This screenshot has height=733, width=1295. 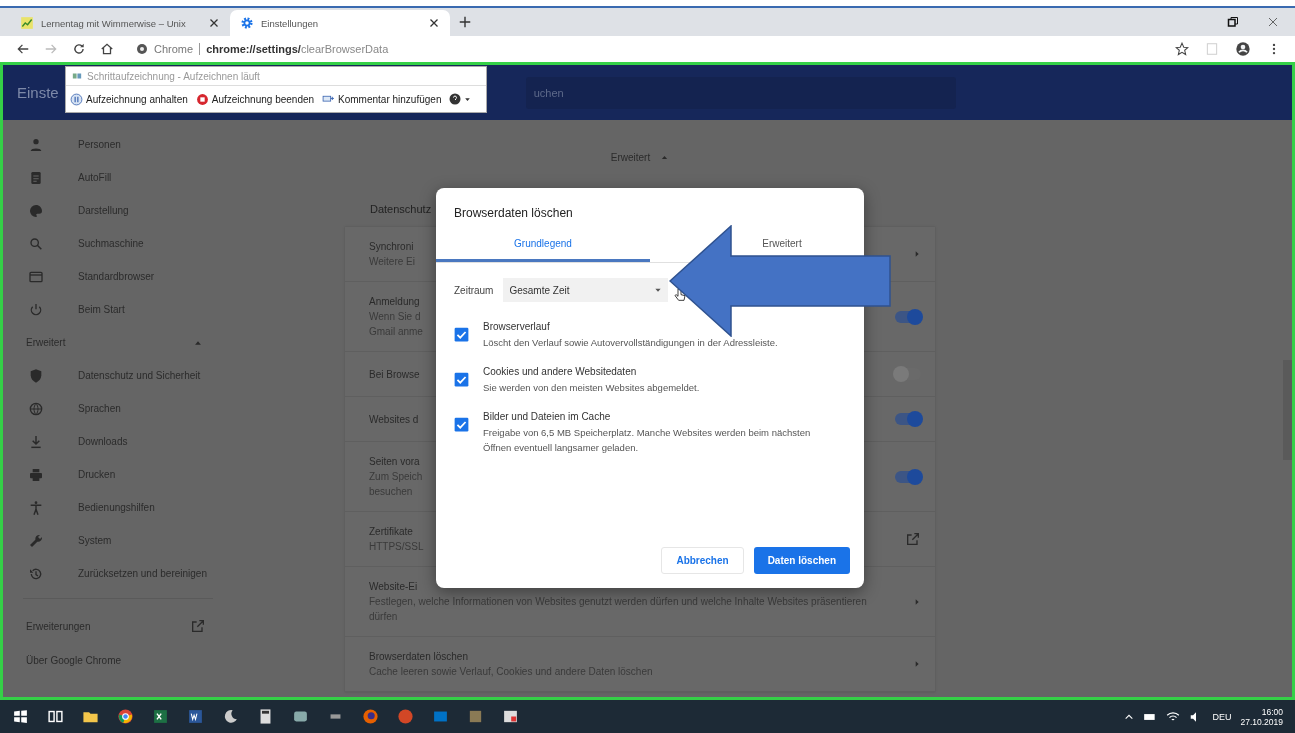 I want to click on dialog-tab: Erweitert, so click(x=782, y=243).